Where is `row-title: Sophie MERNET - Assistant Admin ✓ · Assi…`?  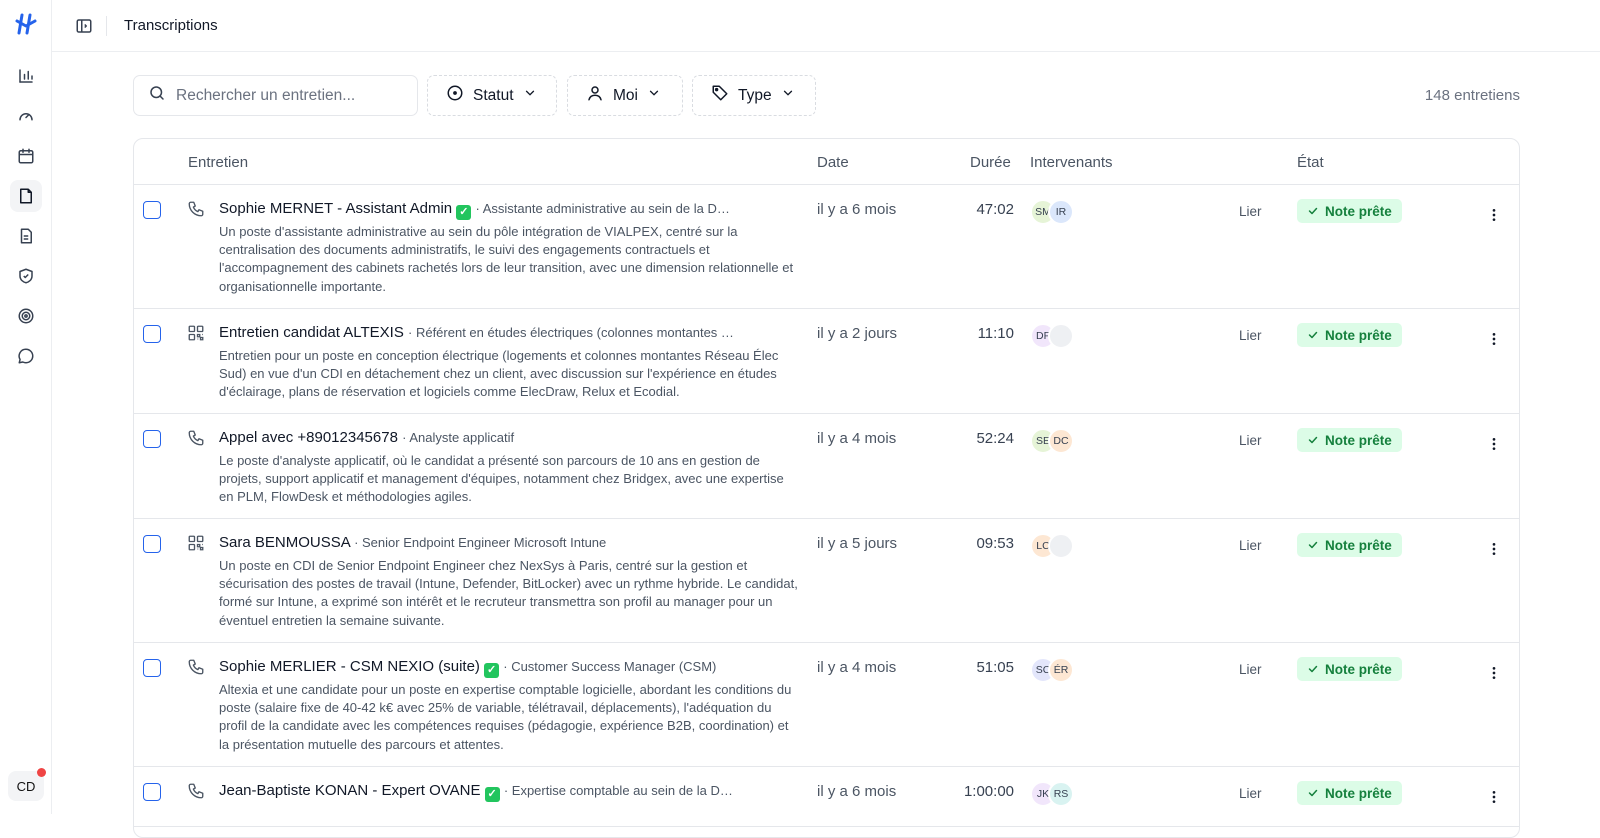
row-title: Sophie MERNET - Assistant Admin ✓ · Assi… is located at coordinates (484, 210).